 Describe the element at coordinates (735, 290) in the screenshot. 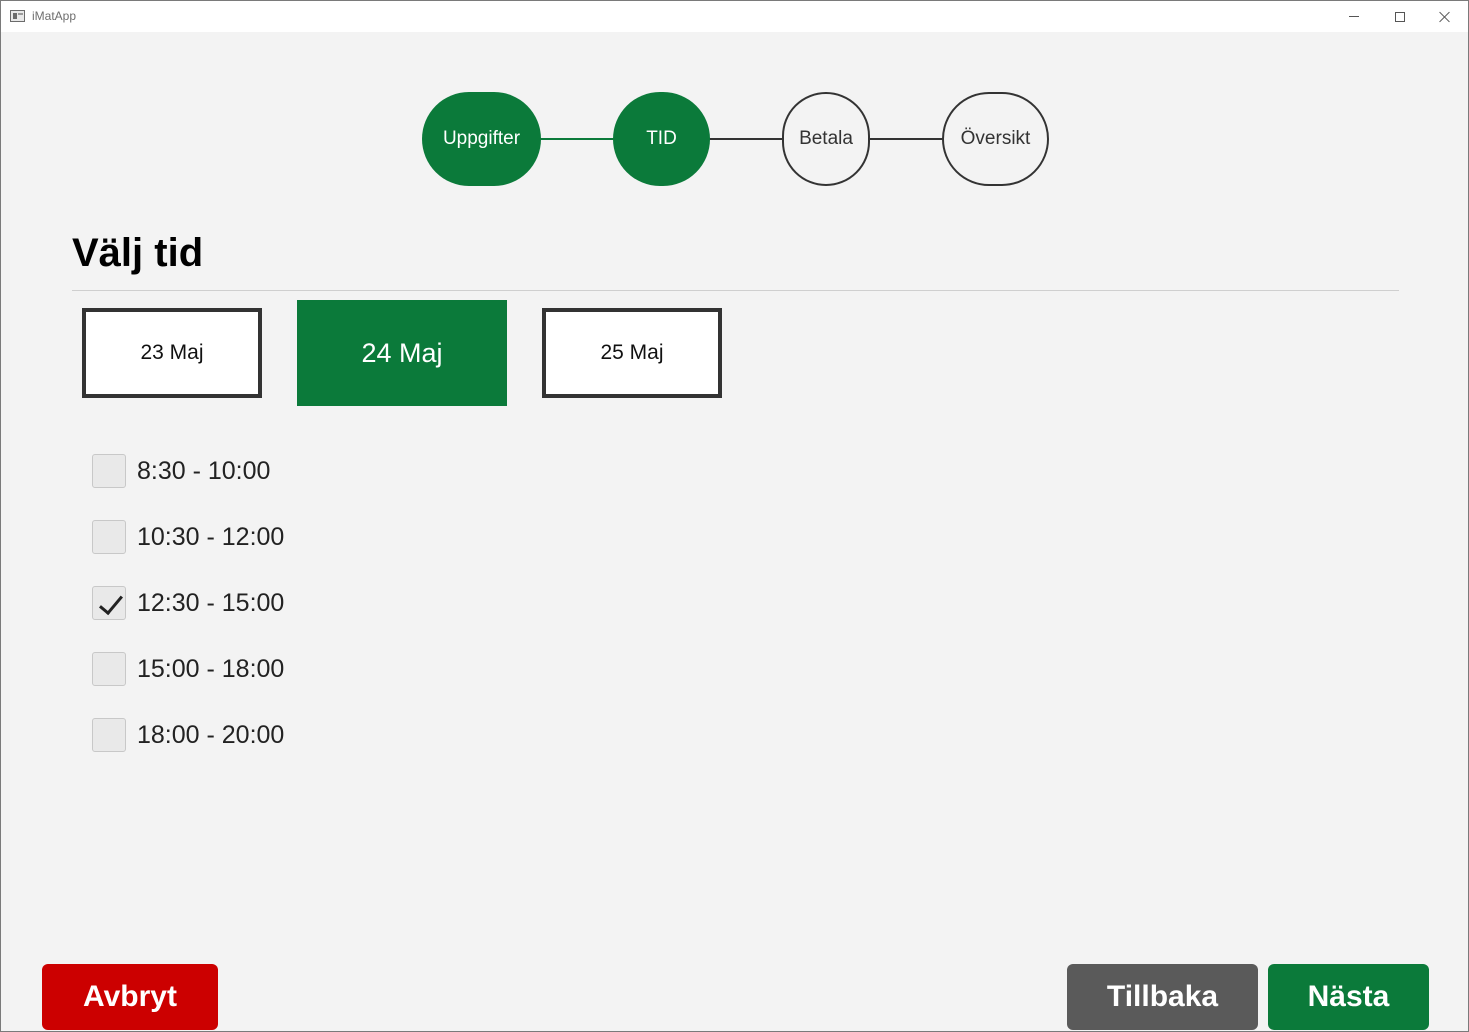

I see `divider` at that location.